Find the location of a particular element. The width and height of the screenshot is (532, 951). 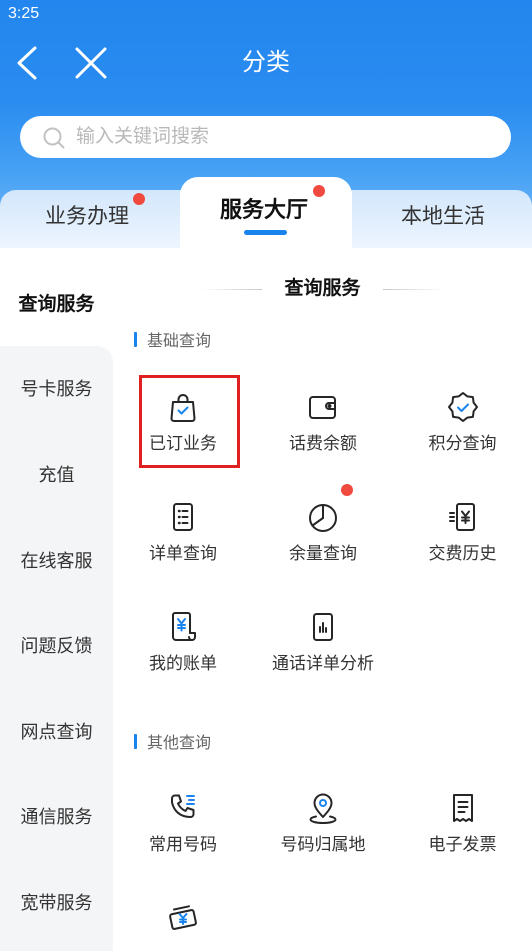

sidebar-item-query-services: 查询服务 is located at coordinates (56, 303).